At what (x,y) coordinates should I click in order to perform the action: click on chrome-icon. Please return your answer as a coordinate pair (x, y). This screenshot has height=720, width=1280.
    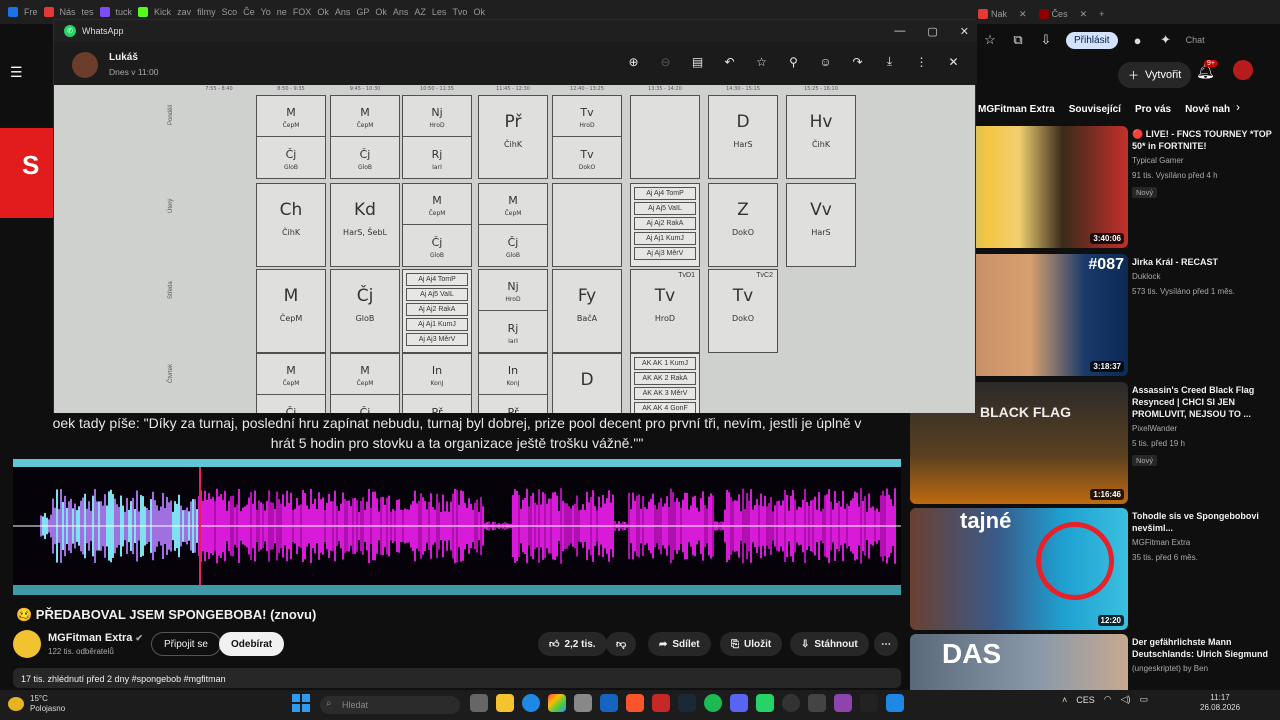
    Looking at the image, I should click on (791, 703).